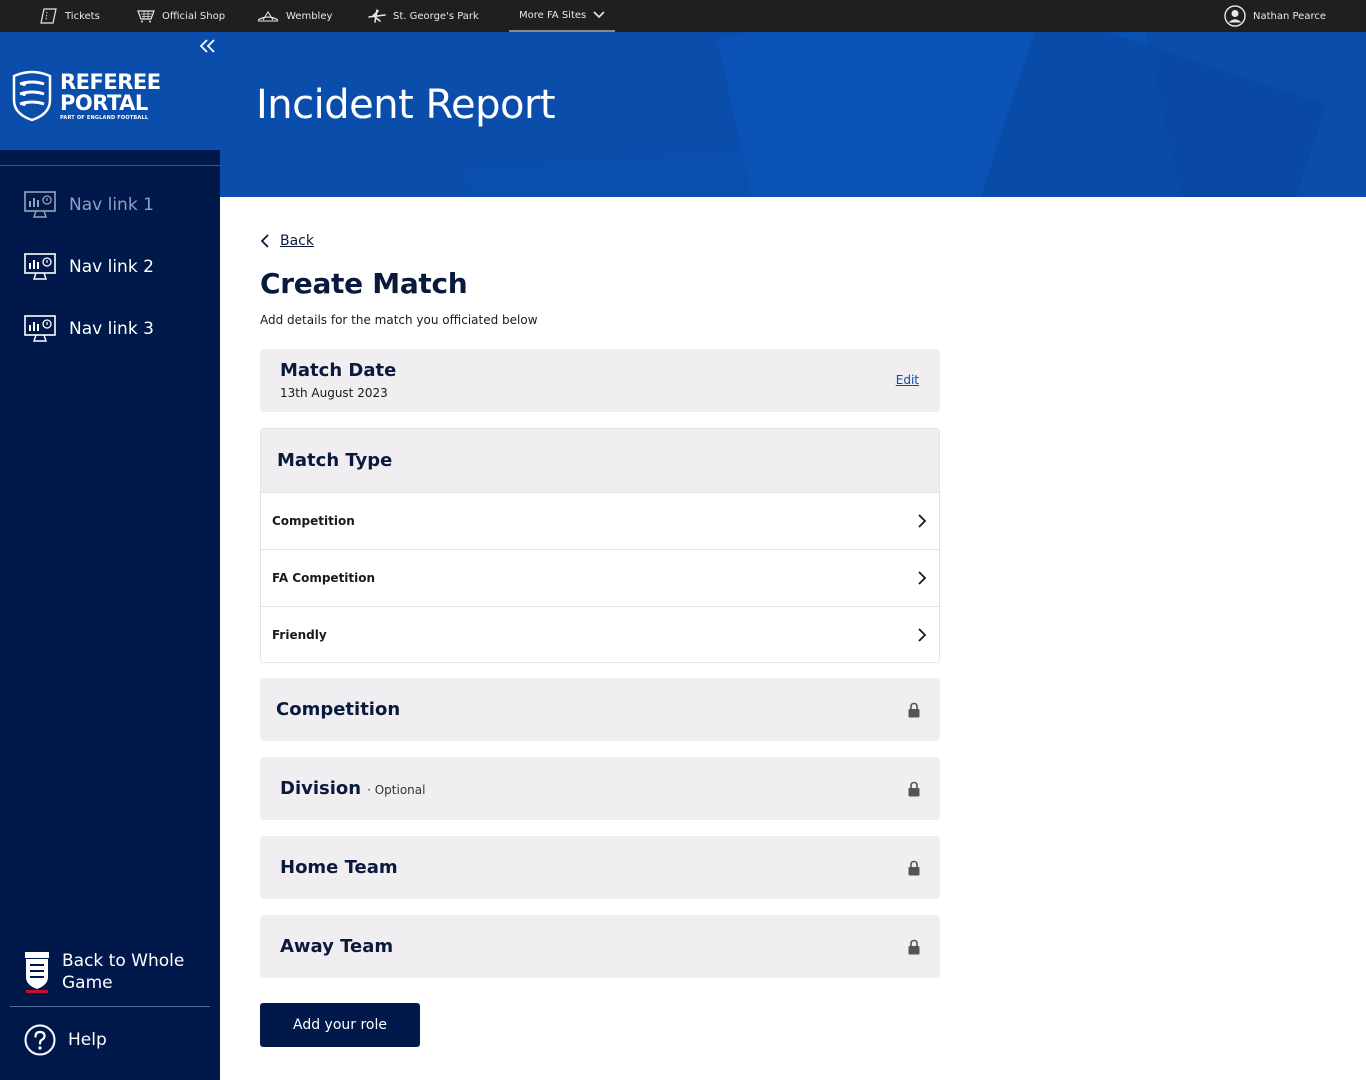  I want to click on wembley-link: Wembley, so click(294, 16).